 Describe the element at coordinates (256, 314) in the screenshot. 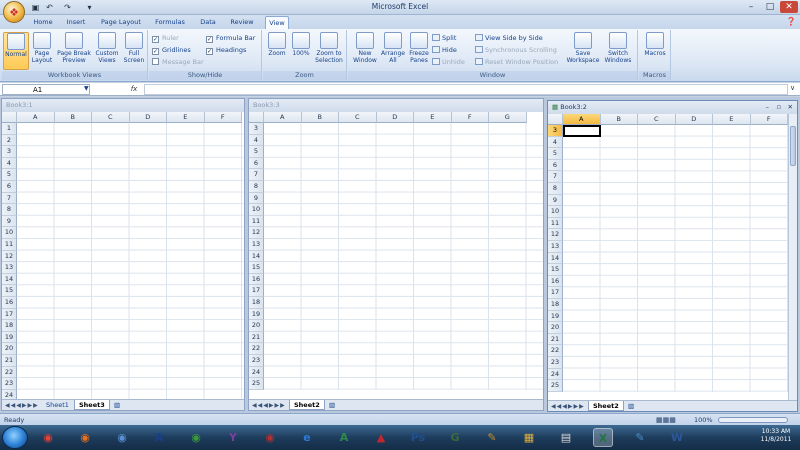

I see `row-header-19: 19` at that location.